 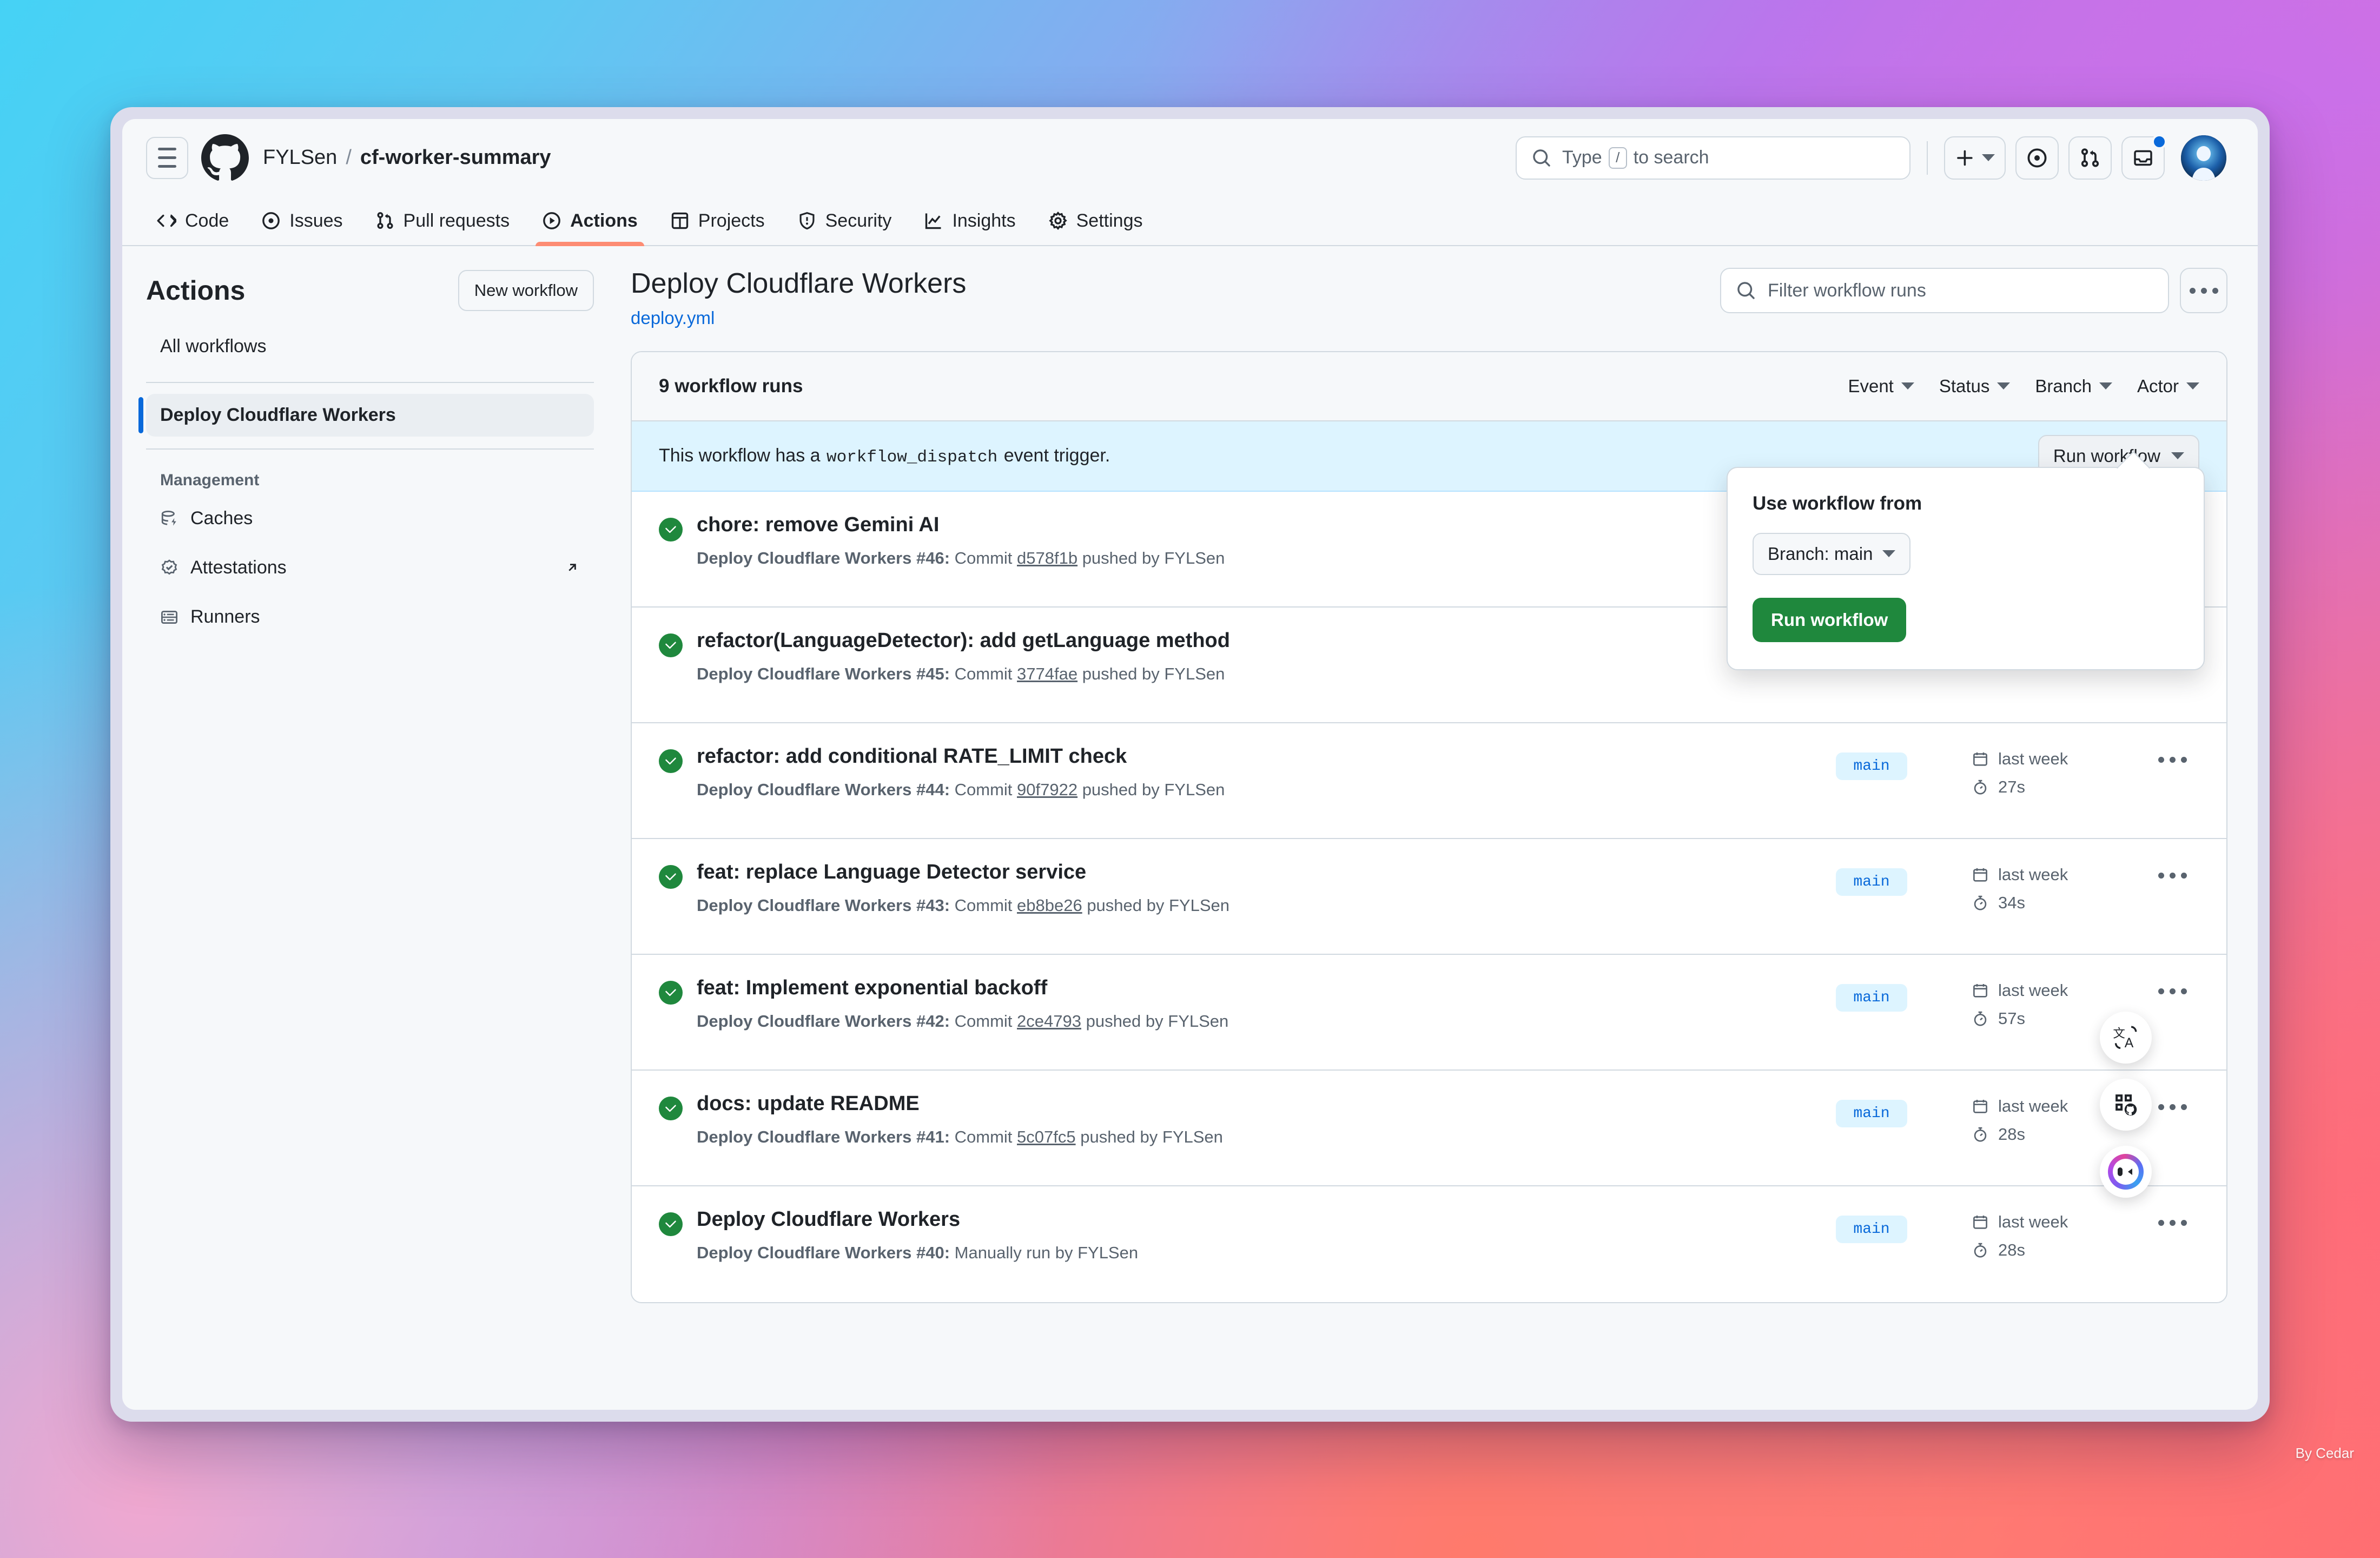 What do you see at coordinates (301, 220) in the screenshot?
I see `tab-issues: Issues` at bounding box center [301, 220].